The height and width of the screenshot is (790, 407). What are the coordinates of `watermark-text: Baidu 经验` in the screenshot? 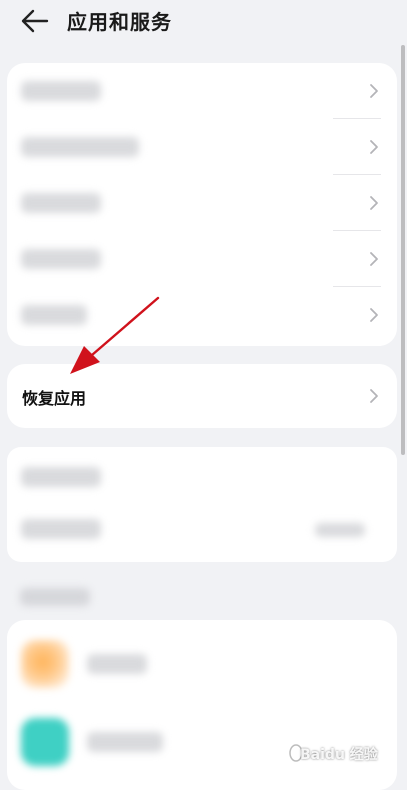 It's located at (339, 755).